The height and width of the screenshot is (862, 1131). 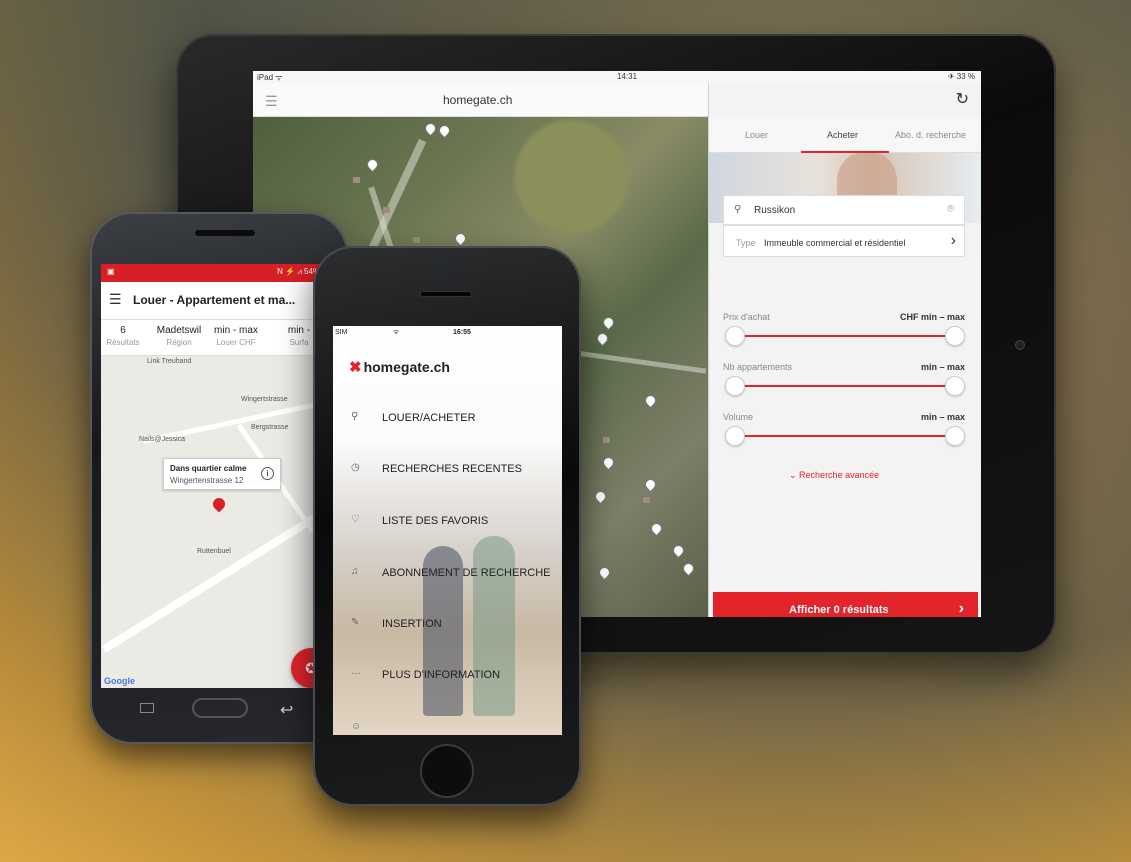 What do you see at coordinates (758, 367) in the screenshot?
I see `range-label: Nb appartements` at bounding box center [758, 367].